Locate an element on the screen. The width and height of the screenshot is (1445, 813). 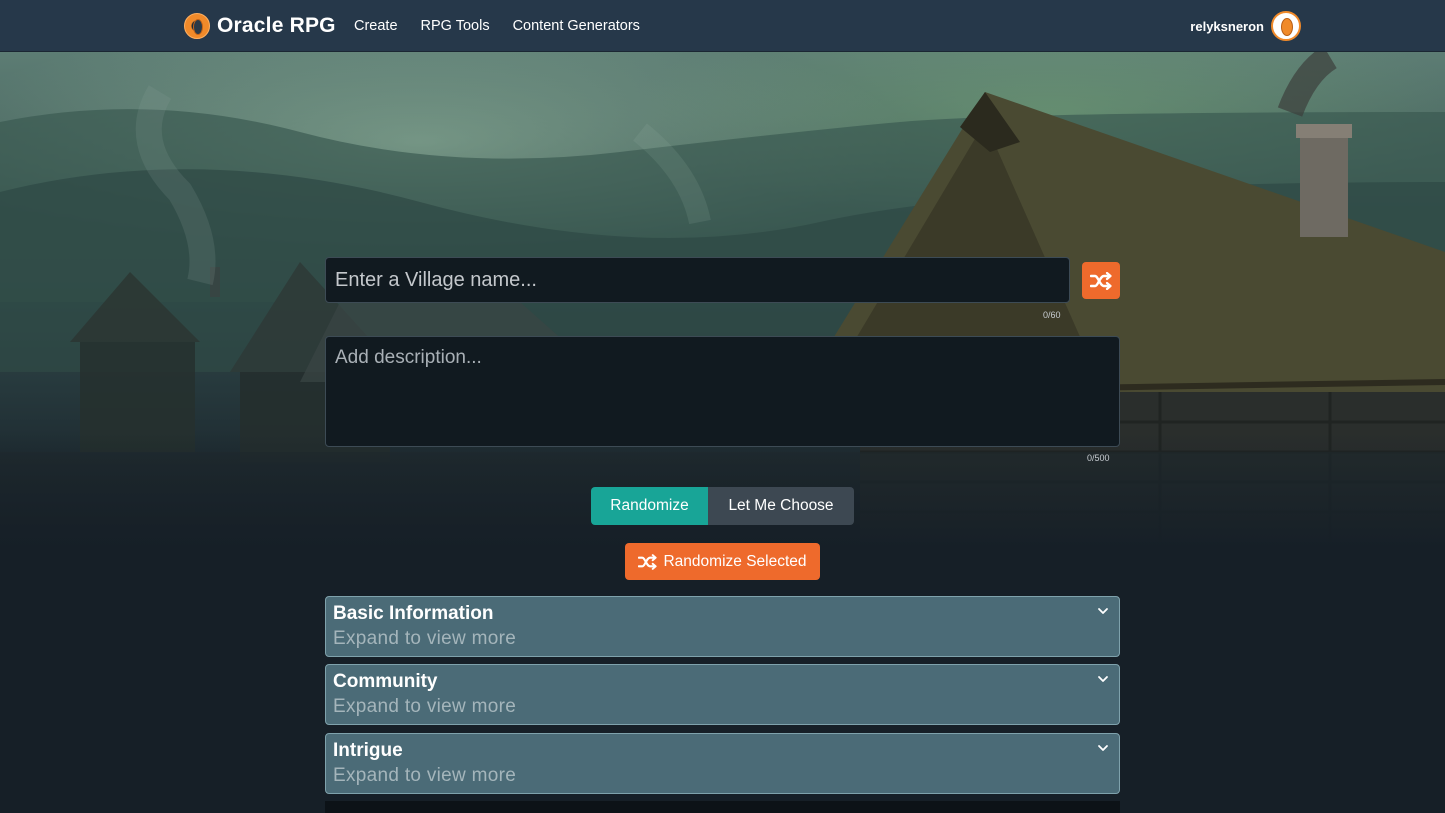
section-basic-information: Basic Information Expand to view more is located at coordinates (722, 626).